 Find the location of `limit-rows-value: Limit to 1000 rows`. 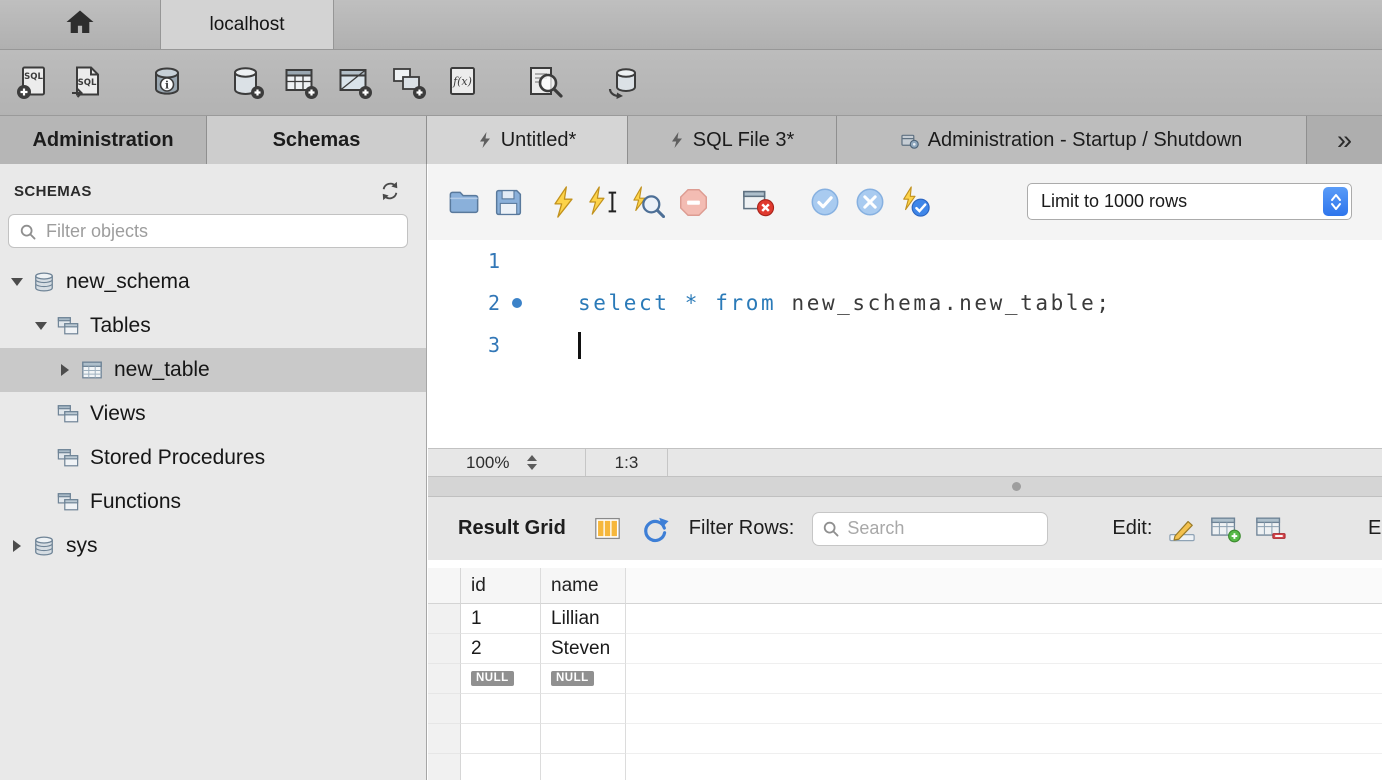

limit-rows-value: Limit to 1000 rows is located at coordinates (1114, 201).